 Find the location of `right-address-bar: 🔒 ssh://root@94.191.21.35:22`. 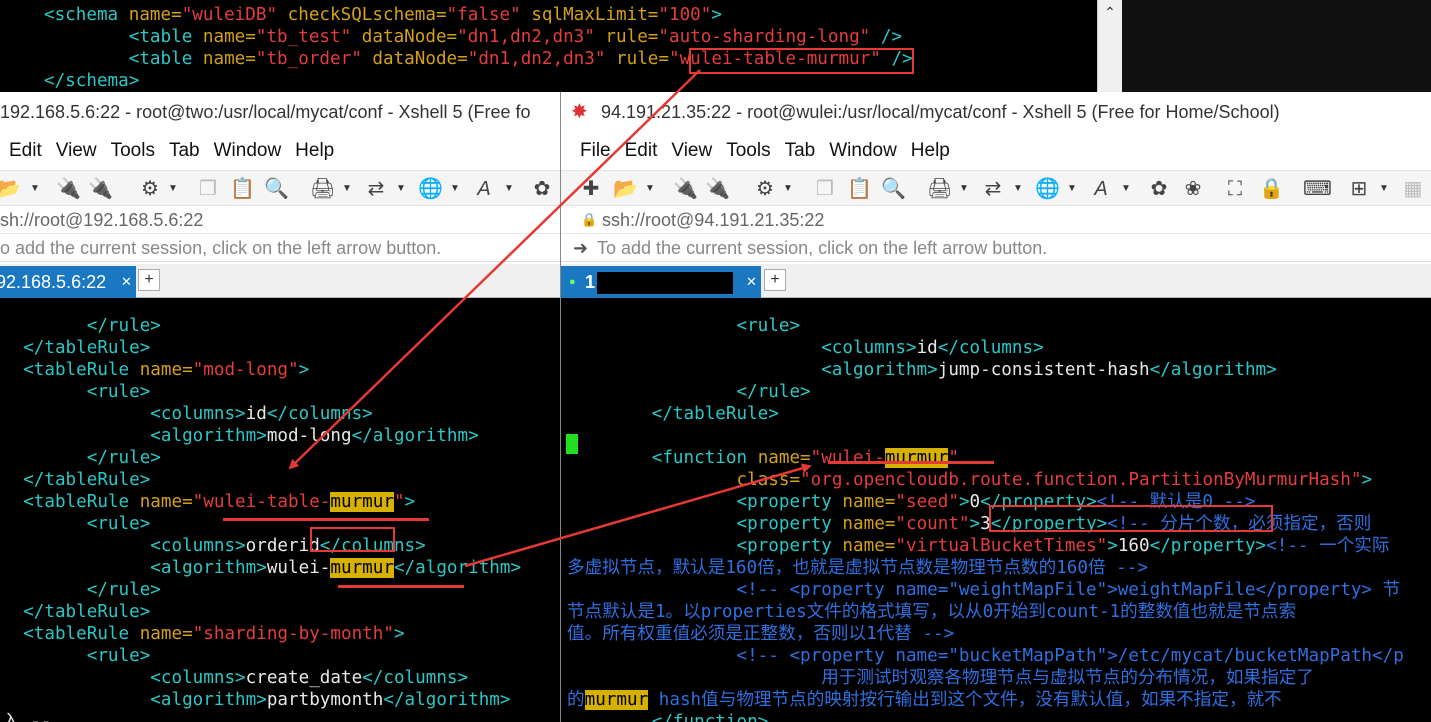

right-address-bar: 🔒 ssh://root@94.191.21.35:22 is located at coordinates (996, 220).